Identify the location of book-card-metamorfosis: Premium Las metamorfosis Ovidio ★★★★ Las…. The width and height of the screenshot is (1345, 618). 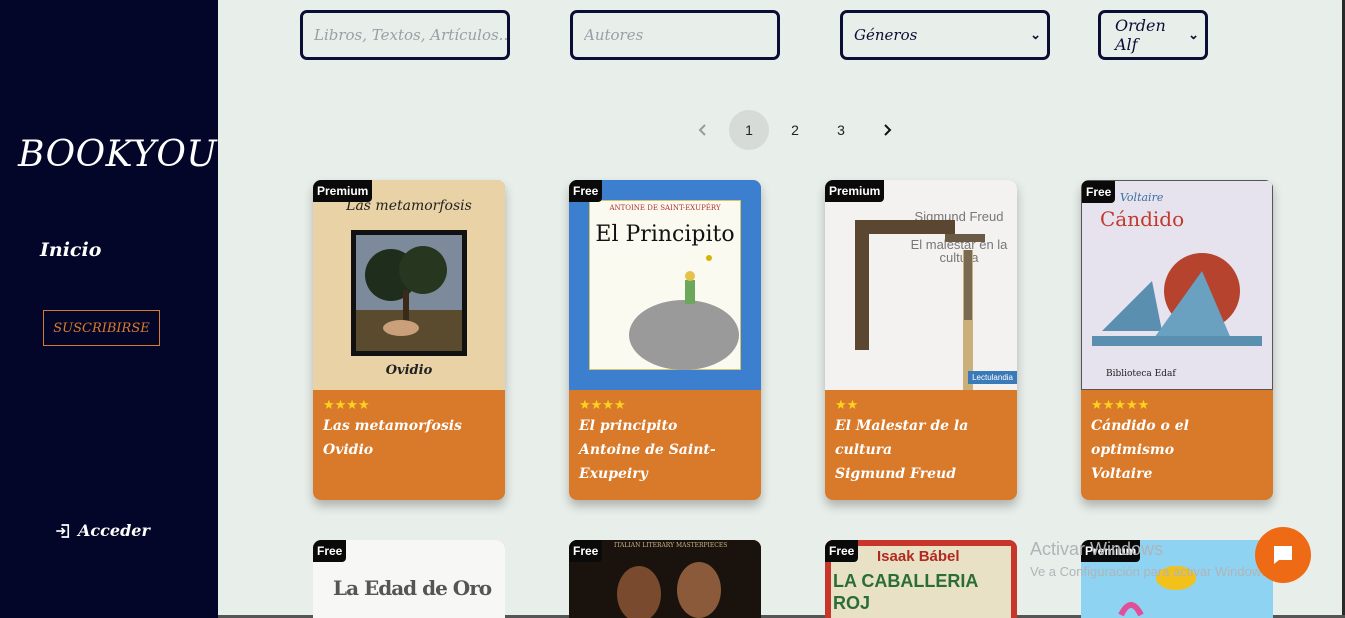
(409, 340).